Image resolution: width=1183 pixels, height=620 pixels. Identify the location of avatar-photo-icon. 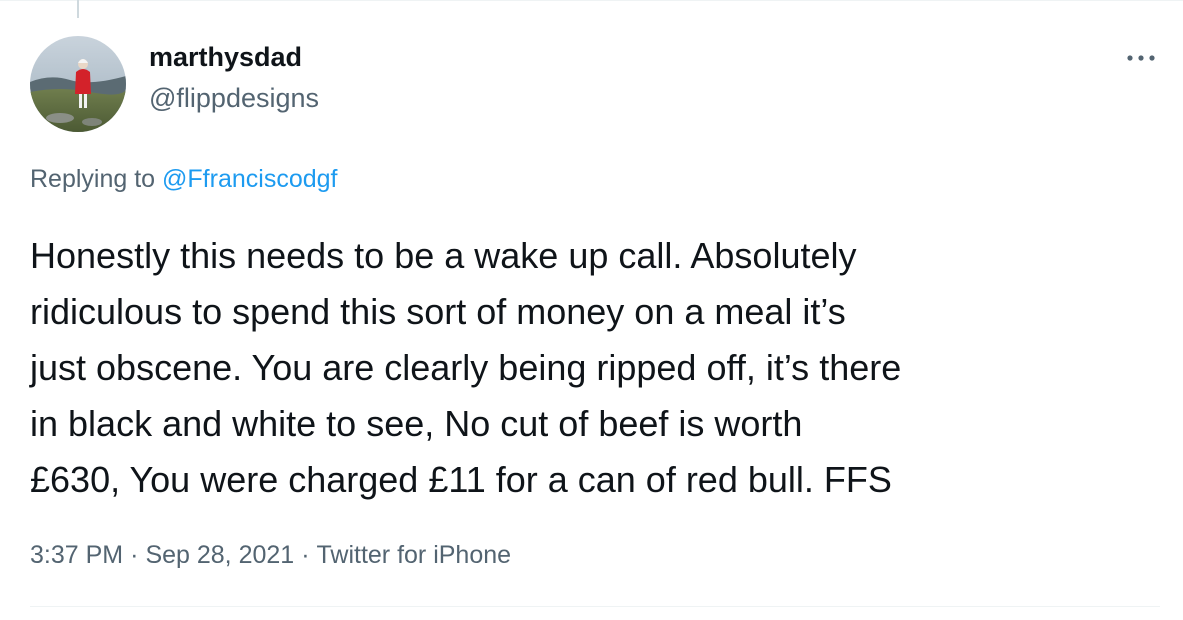
(78, 84).